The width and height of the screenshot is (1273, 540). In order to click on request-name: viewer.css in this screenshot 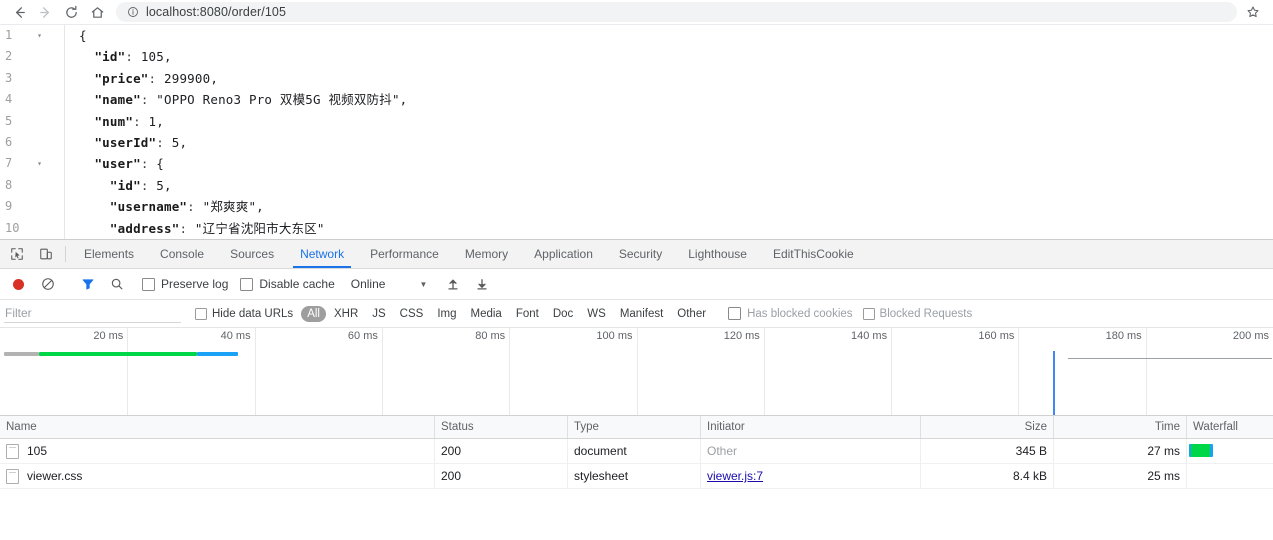, I will do `click(55, 476)`.